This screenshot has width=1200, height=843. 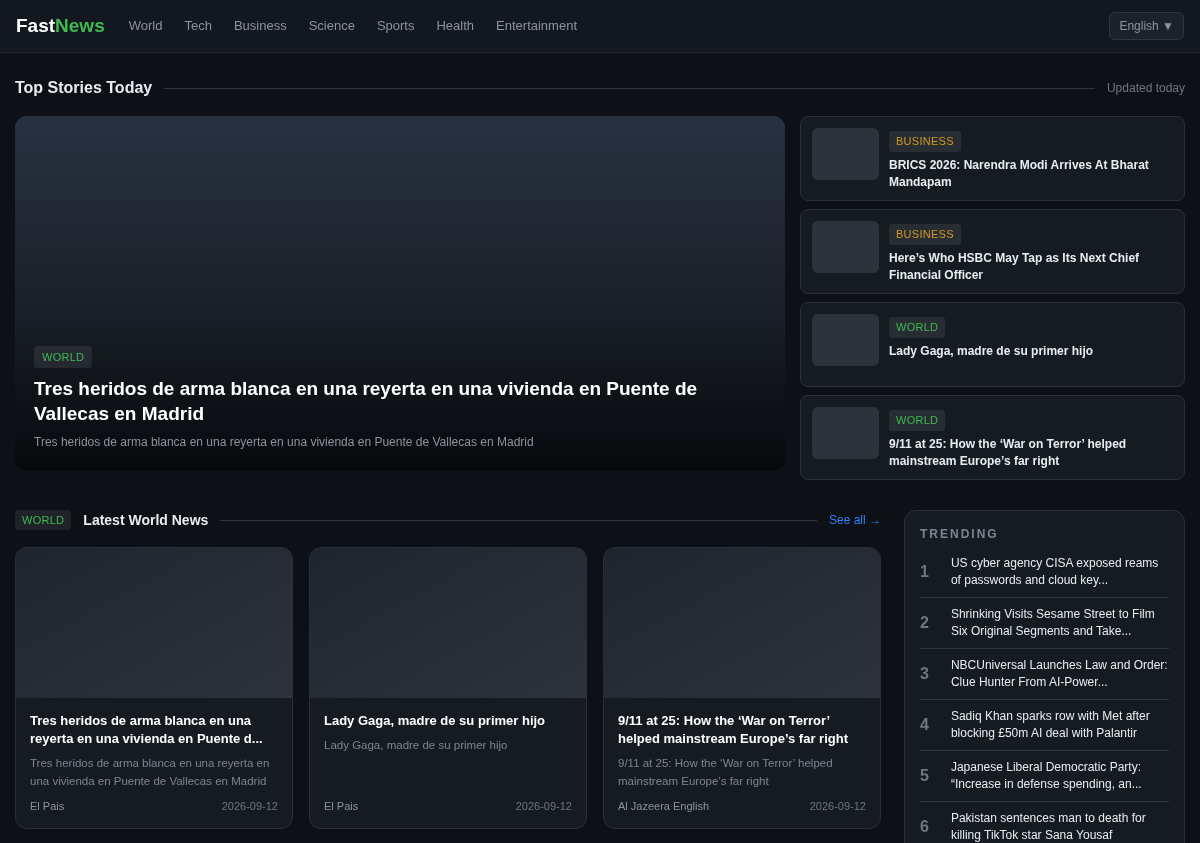 I want to click on nav-link: Health, so click(x=455, y=26).